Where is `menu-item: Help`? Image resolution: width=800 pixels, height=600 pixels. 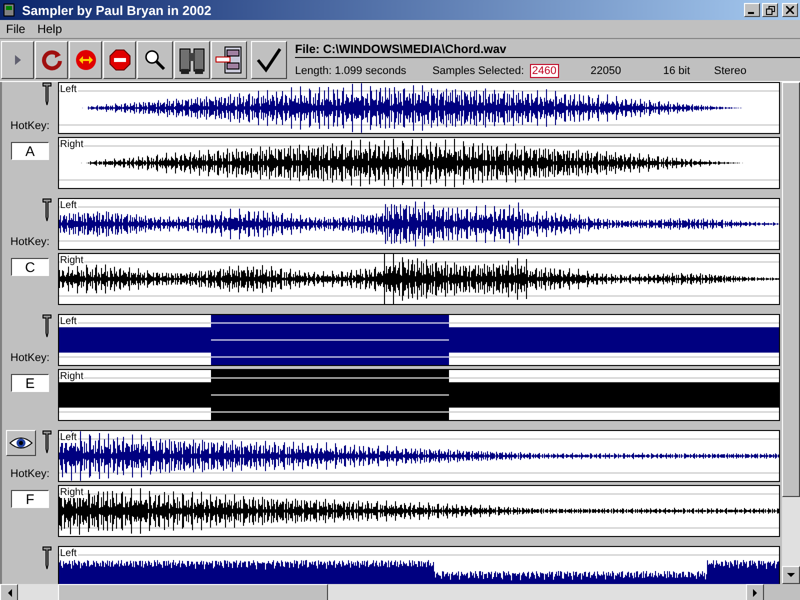 menu-item: Help is located at coordinates (49, 29).